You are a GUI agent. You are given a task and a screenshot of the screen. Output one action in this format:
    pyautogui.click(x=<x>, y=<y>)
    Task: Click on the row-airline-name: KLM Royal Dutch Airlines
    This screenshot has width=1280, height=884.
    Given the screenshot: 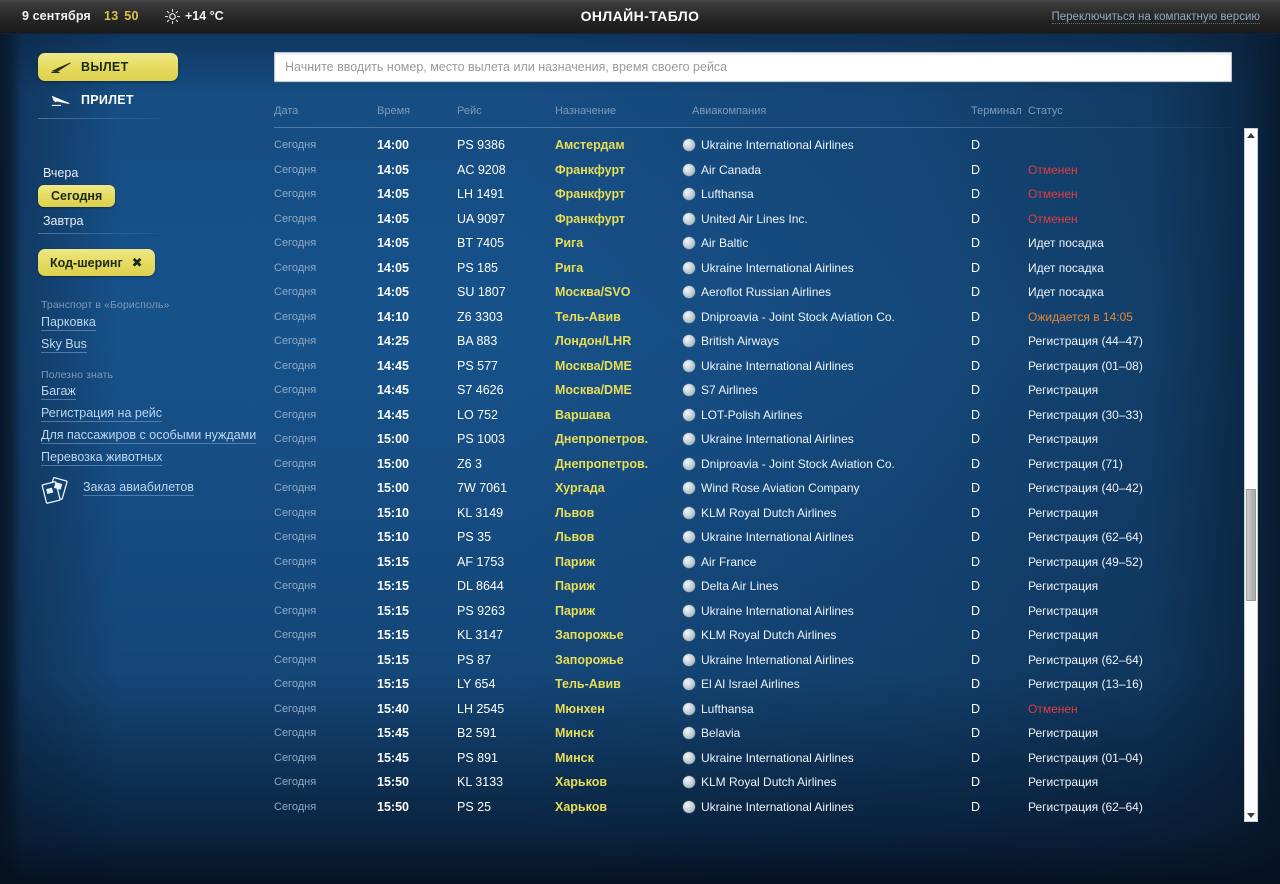 What is the action you would take?
    pyautogui.click(x=769, y=782)
    